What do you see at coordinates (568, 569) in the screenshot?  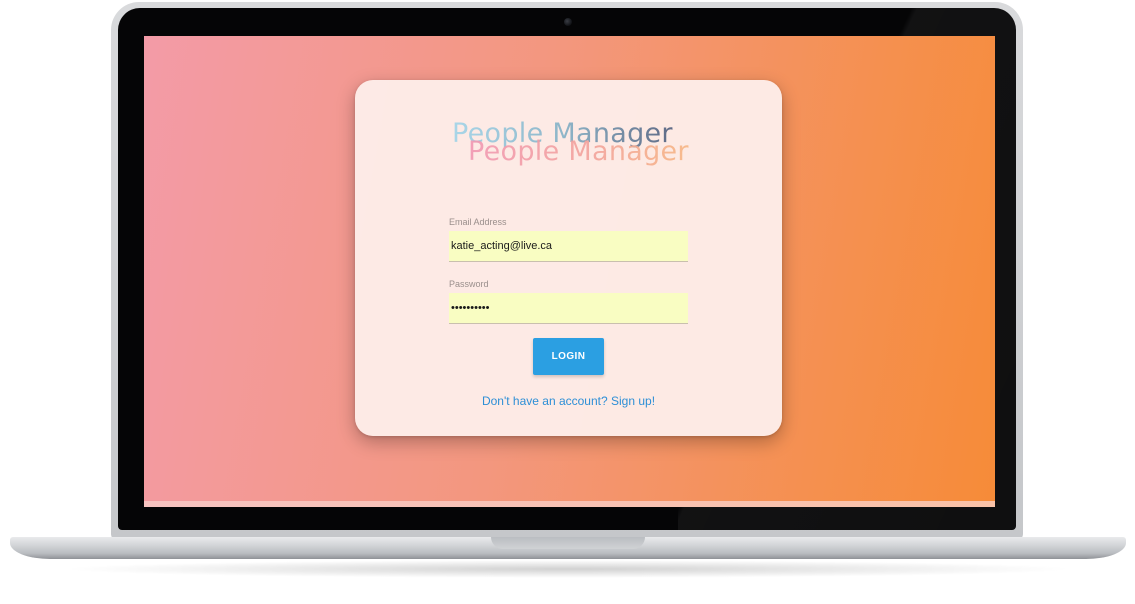 I see `laptop-shadow` at bounding box center [568, 569].